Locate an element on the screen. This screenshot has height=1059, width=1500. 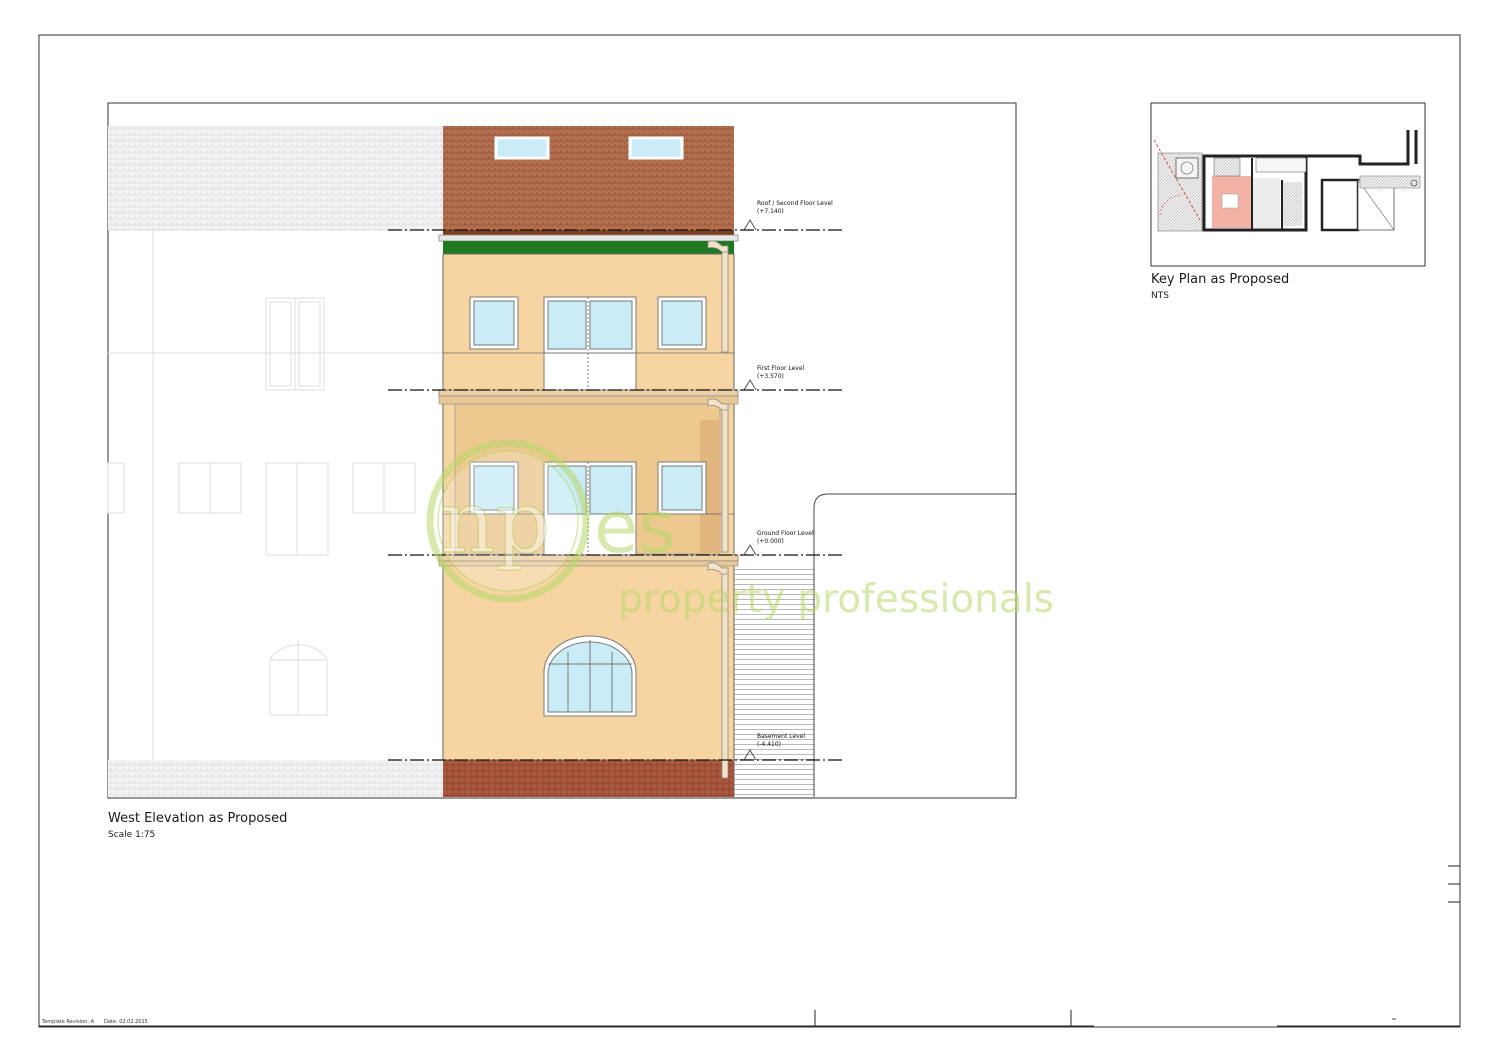
level-value: (+3.570) is located at coordinates (770, 376).